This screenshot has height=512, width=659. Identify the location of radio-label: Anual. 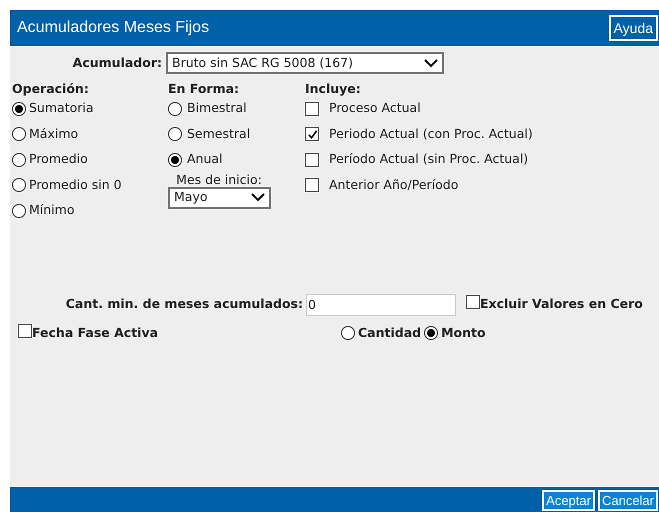
(205, 159).